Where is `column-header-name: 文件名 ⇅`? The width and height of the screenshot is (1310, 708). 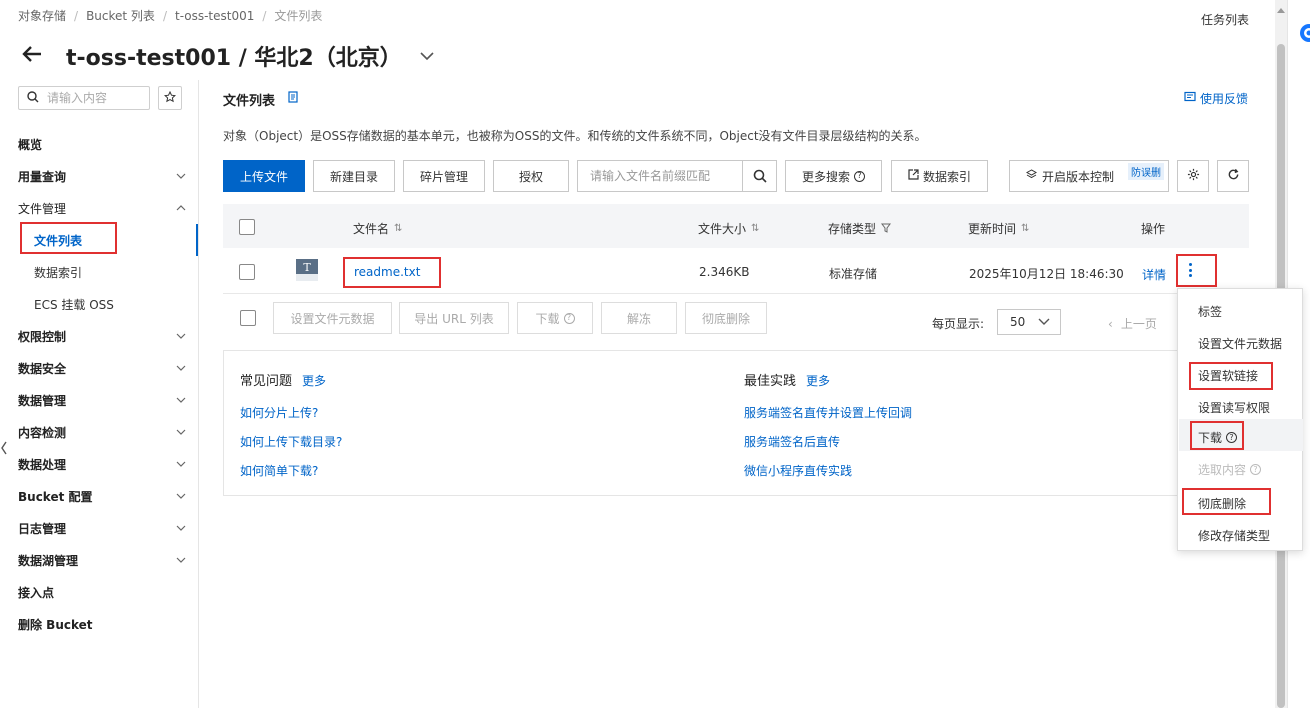 column-header-name: 文件名 ⇅ is located at coordinates (377, 228).